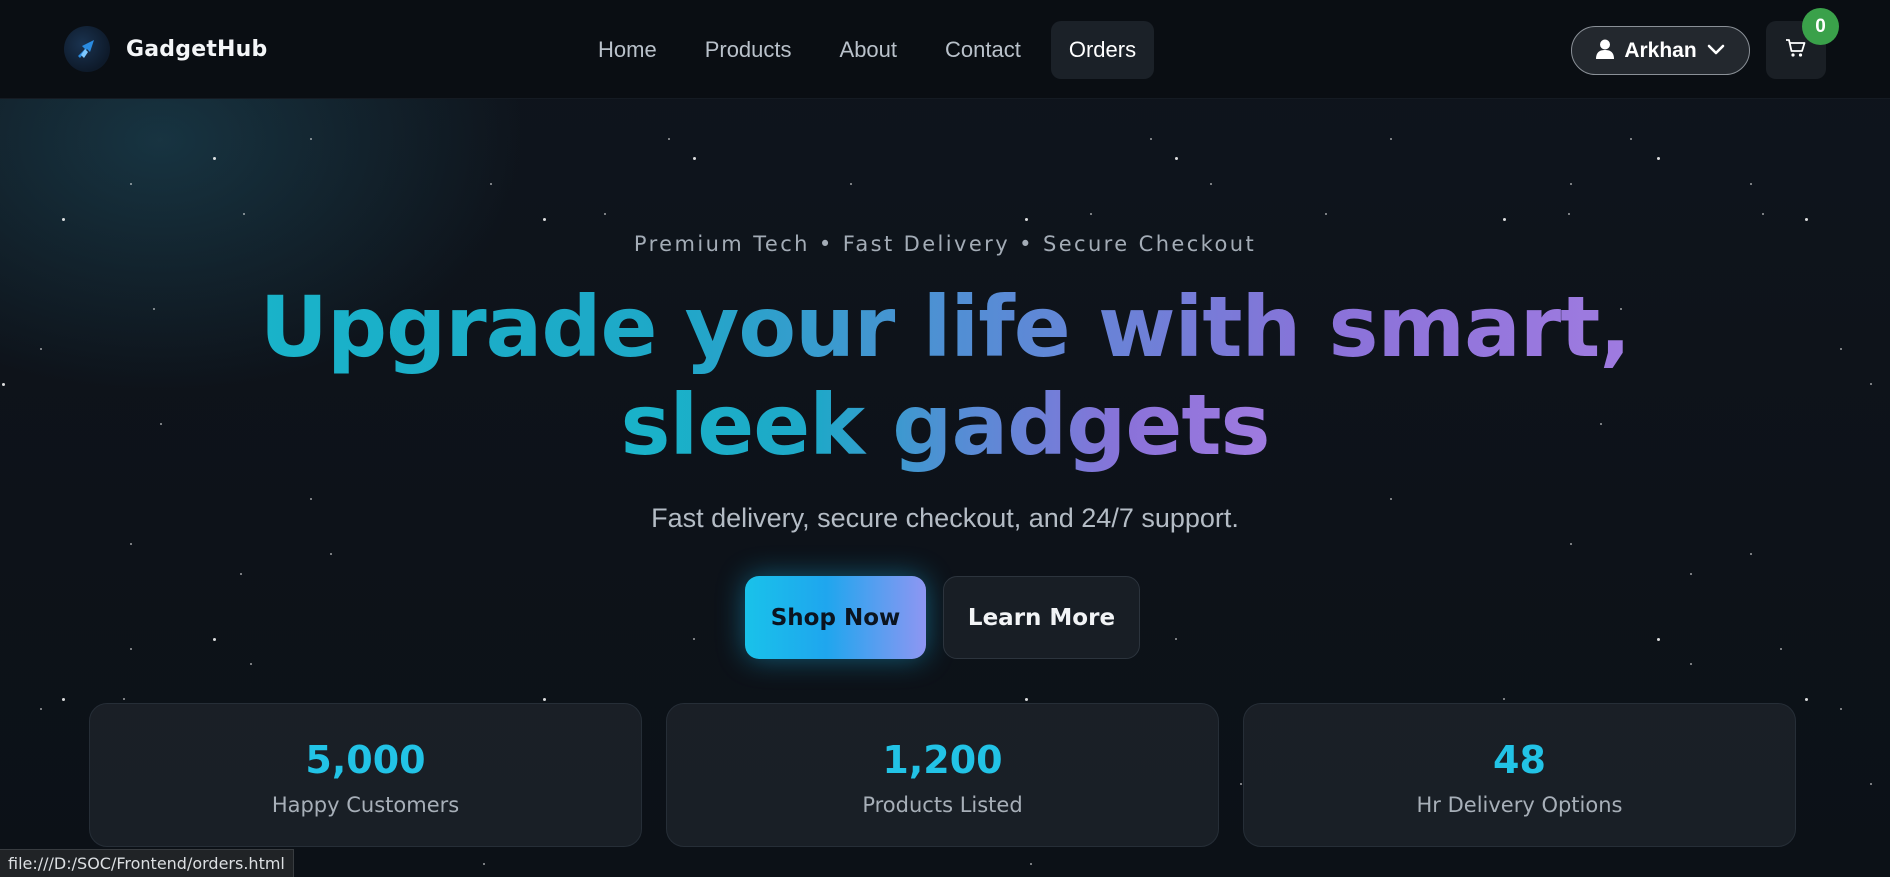 This screenshot has height=877, width=1890. What do you see at coordinates (1820, 26) in the screenshot?
I see `cart-count-badge: 0` at bounding box center [1820, 26].